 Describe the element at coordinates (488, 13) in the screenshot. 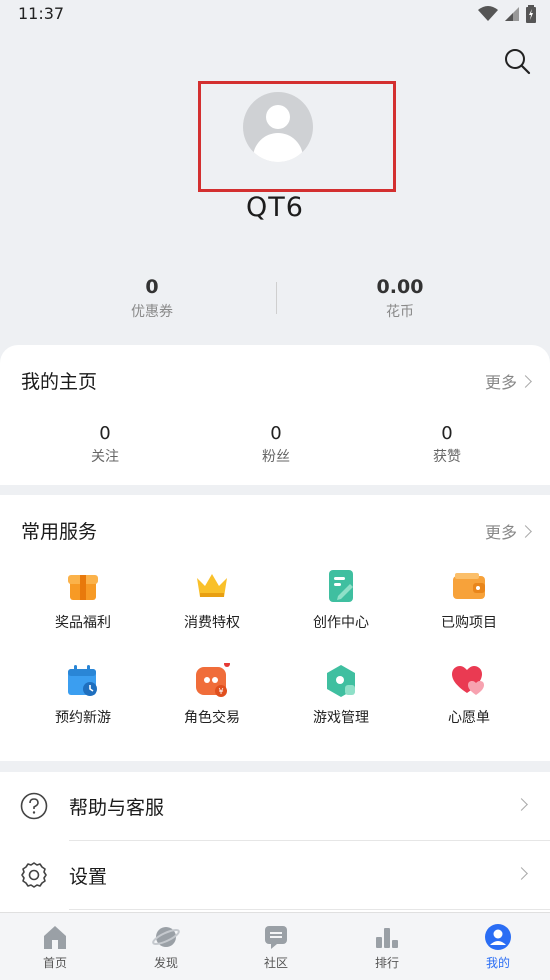

I see `wifi-icon` at that location.